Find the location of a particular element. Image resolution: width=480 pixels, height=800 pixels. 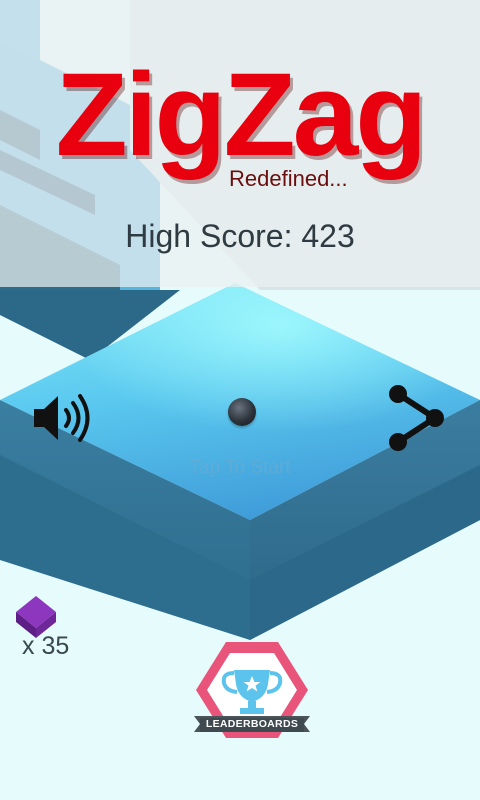

sound-button is located at coordinates (64, 418).